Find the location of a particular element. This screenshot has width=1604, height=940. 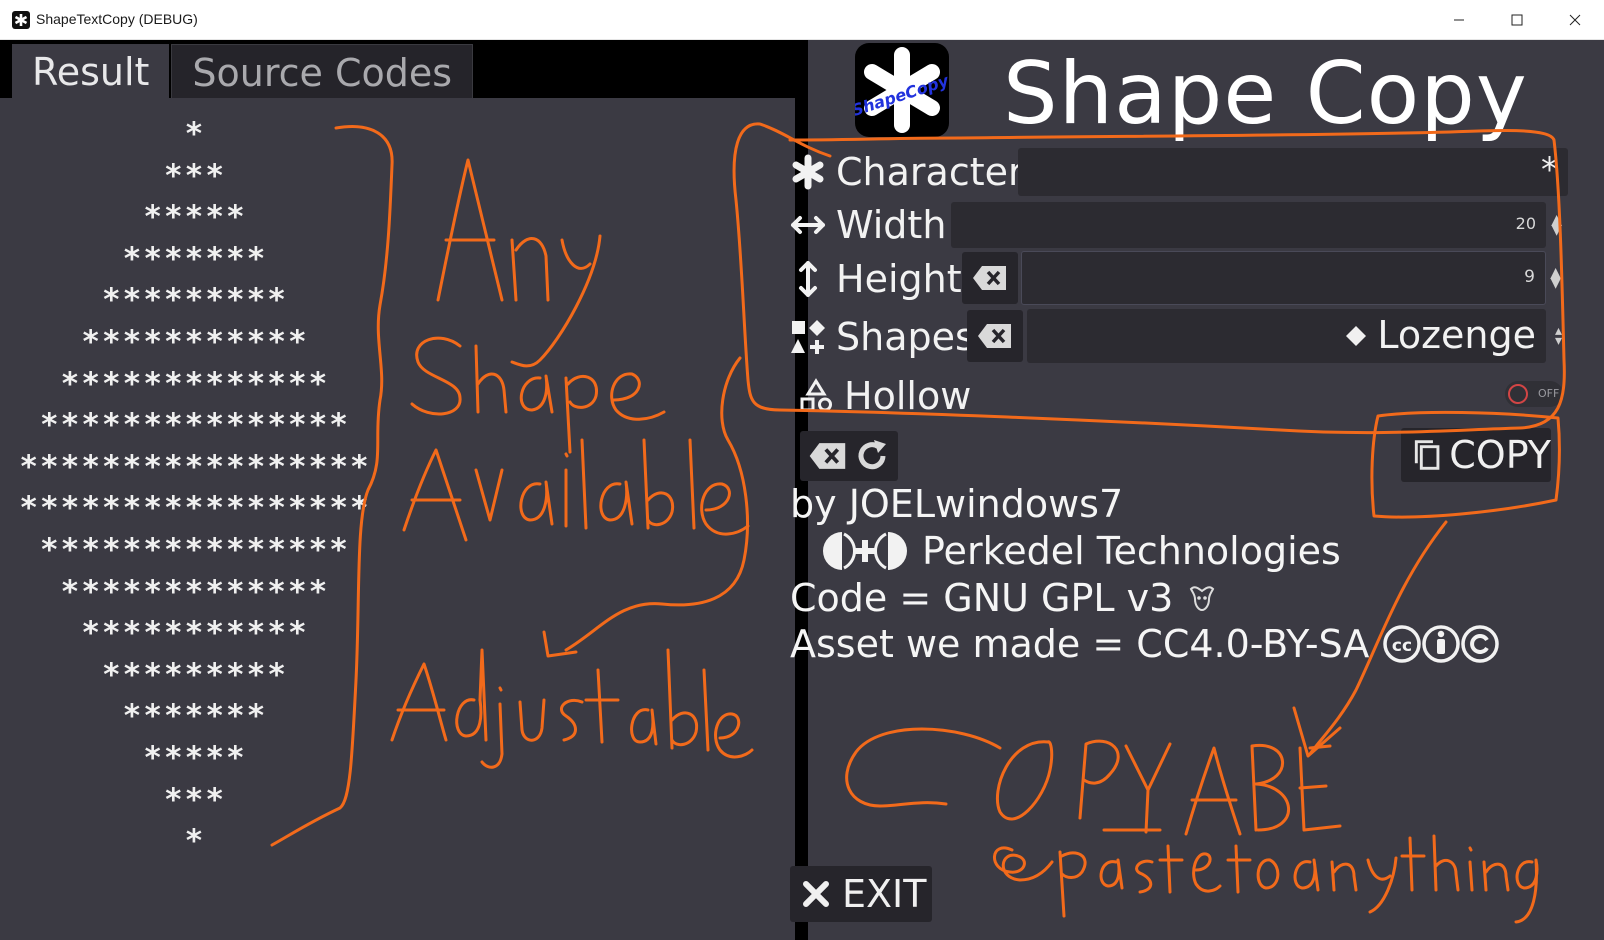

hollow-shapes-icon is located at coordinates (816, 395).